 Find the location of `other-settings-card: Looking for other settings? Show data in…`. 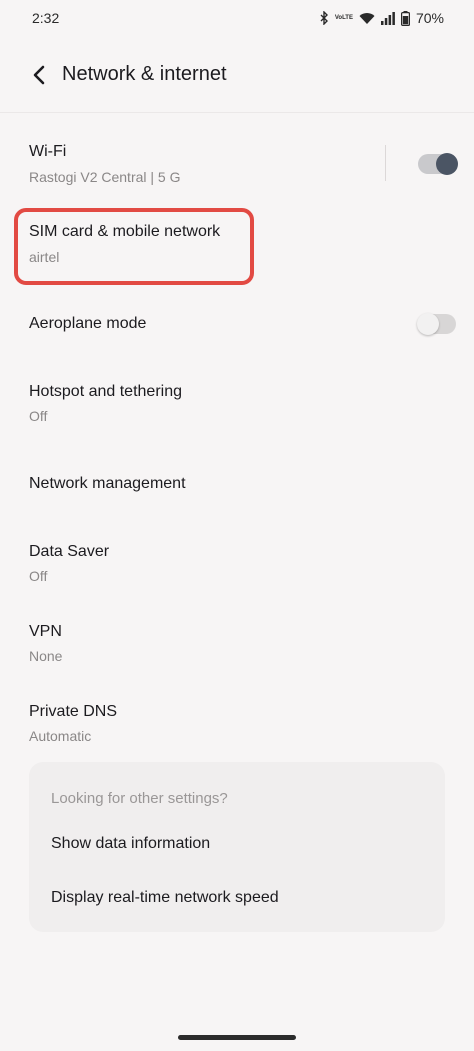

other-settings-card: Looking for other settings? Show data in… is located at coordinates (237, 847).